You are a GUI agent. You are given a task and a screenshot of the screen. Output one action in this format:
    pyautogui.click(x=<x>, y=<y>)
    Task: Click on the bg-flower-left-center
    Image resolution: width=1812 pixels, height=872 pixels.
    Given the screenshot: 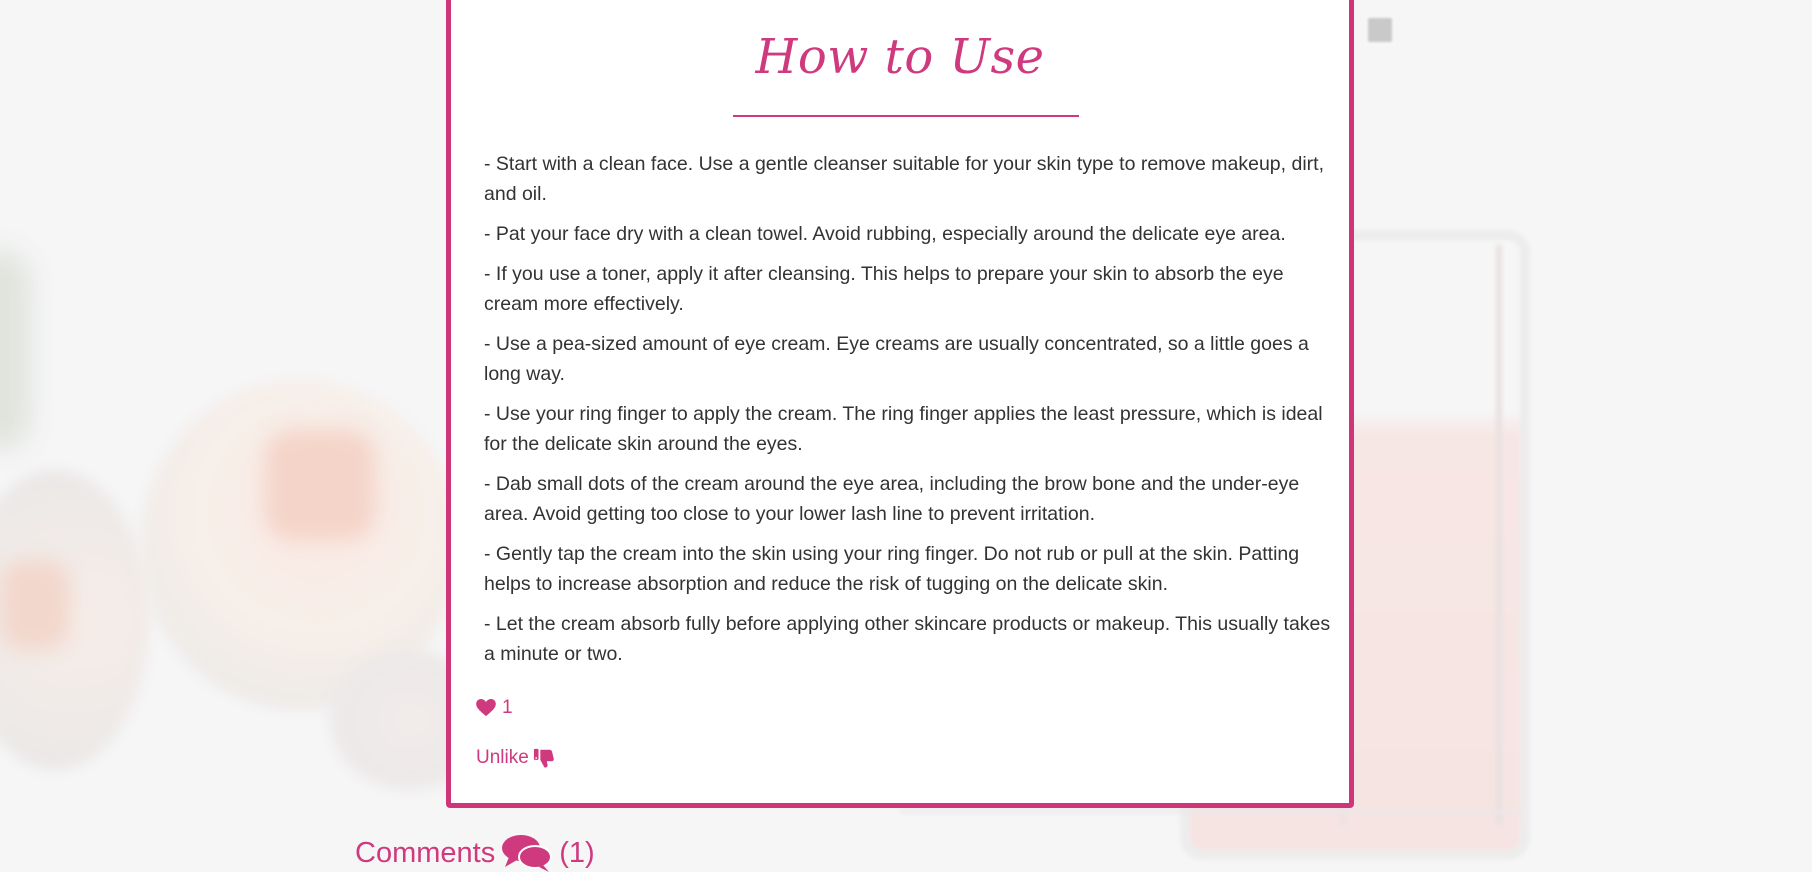 What is the action you would take?
    pyautogui.click(x=35, y=605)
    